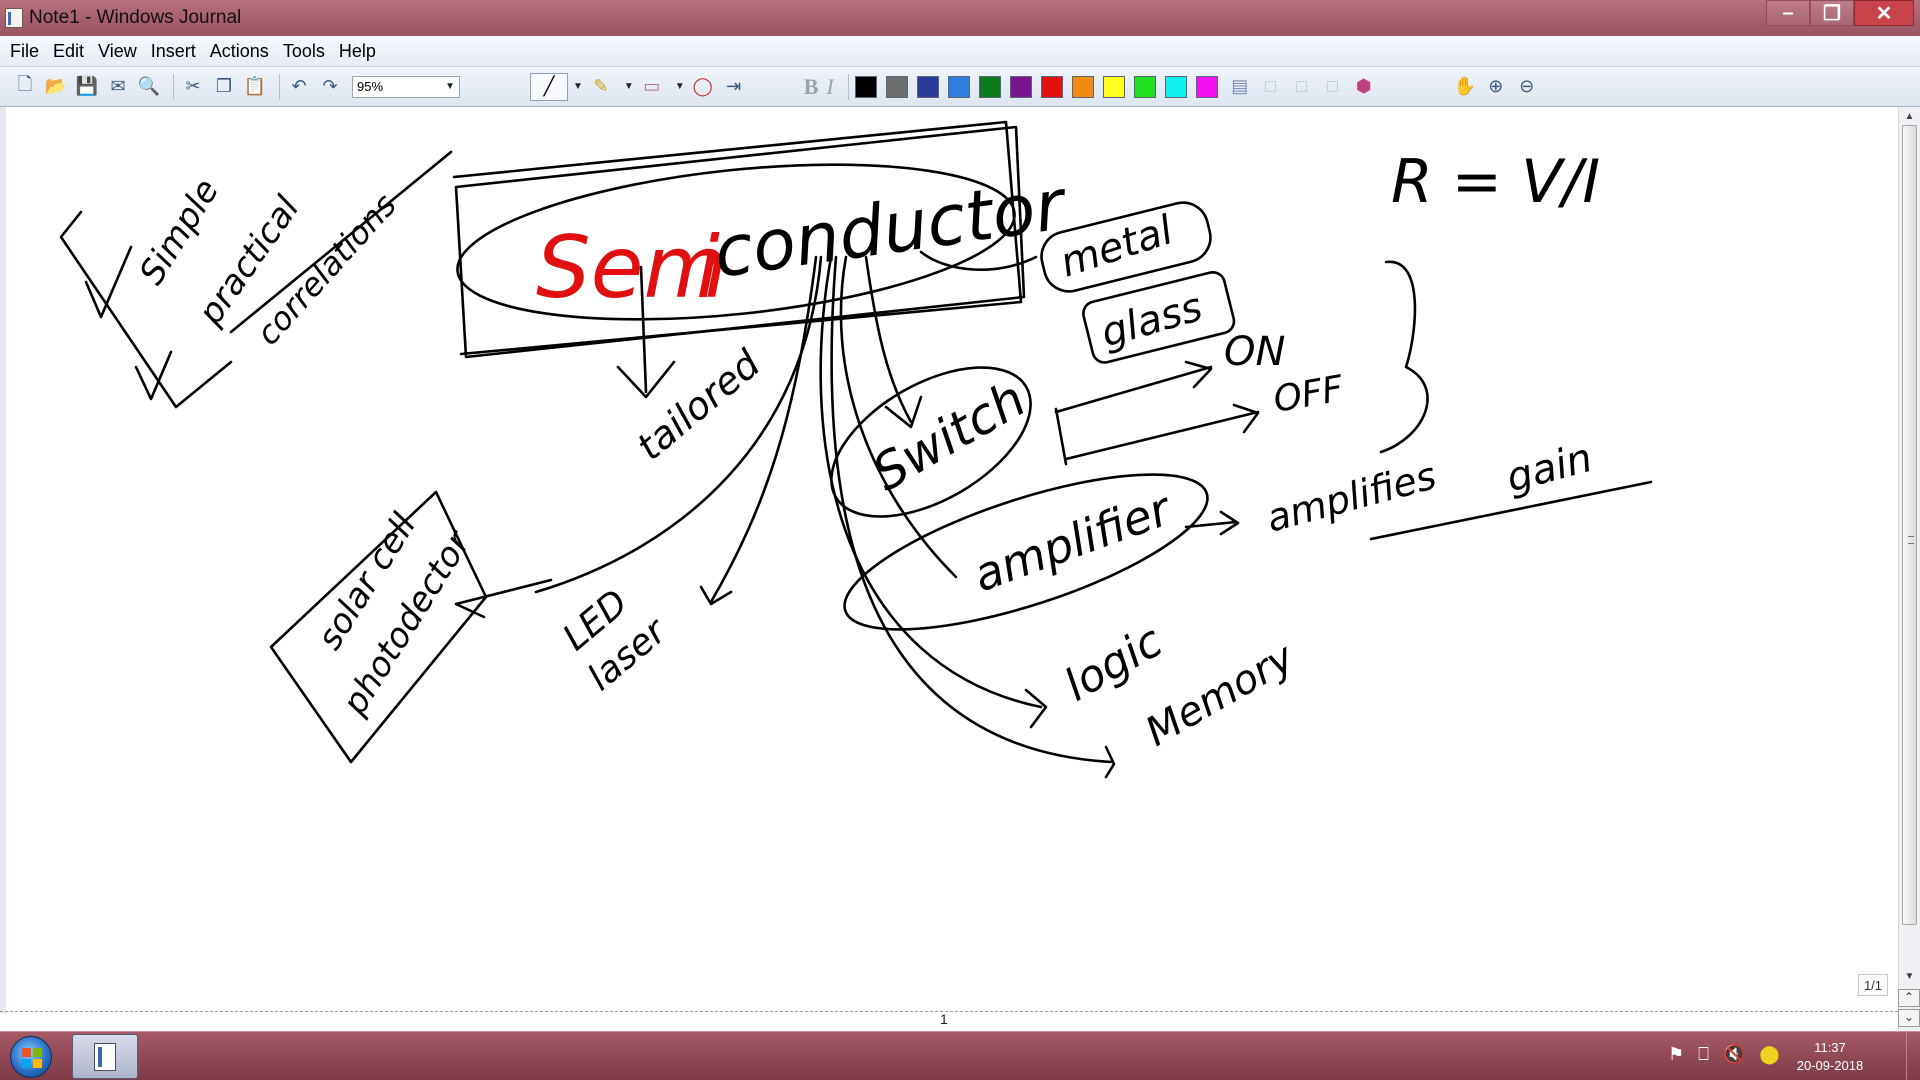  I want to click on menu-edit: Edit, so click(68, 51).